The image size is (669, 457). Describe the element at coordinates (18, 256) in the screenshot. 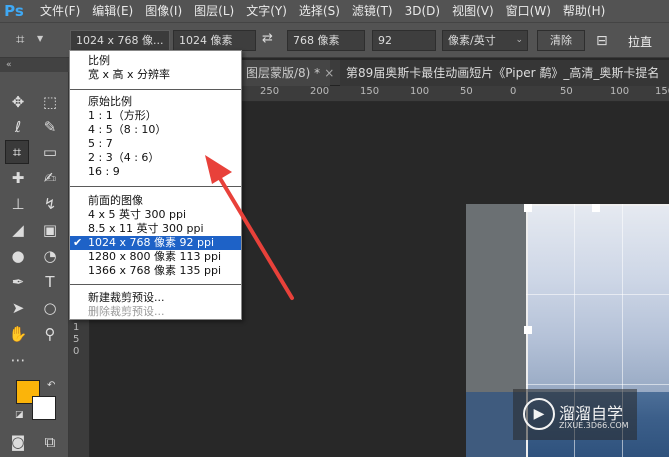

I see `blur-tool-icon: ●` at that location.